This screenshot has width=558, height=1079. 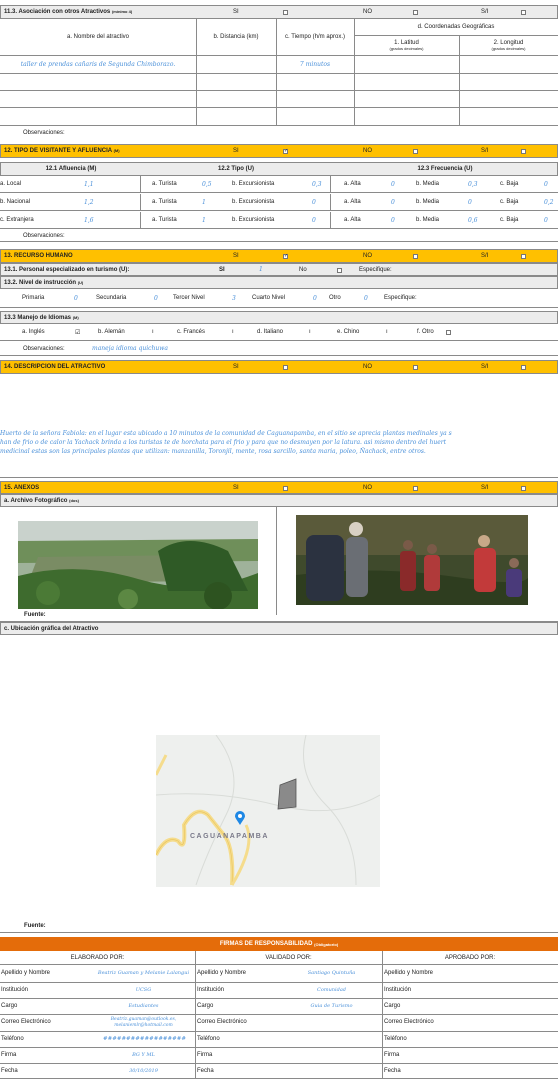 What do you see at coordinates (268, 811) in the screenshot?
I see `location-map: CAGUANAPAMBA` at bounding box center [268, 811].